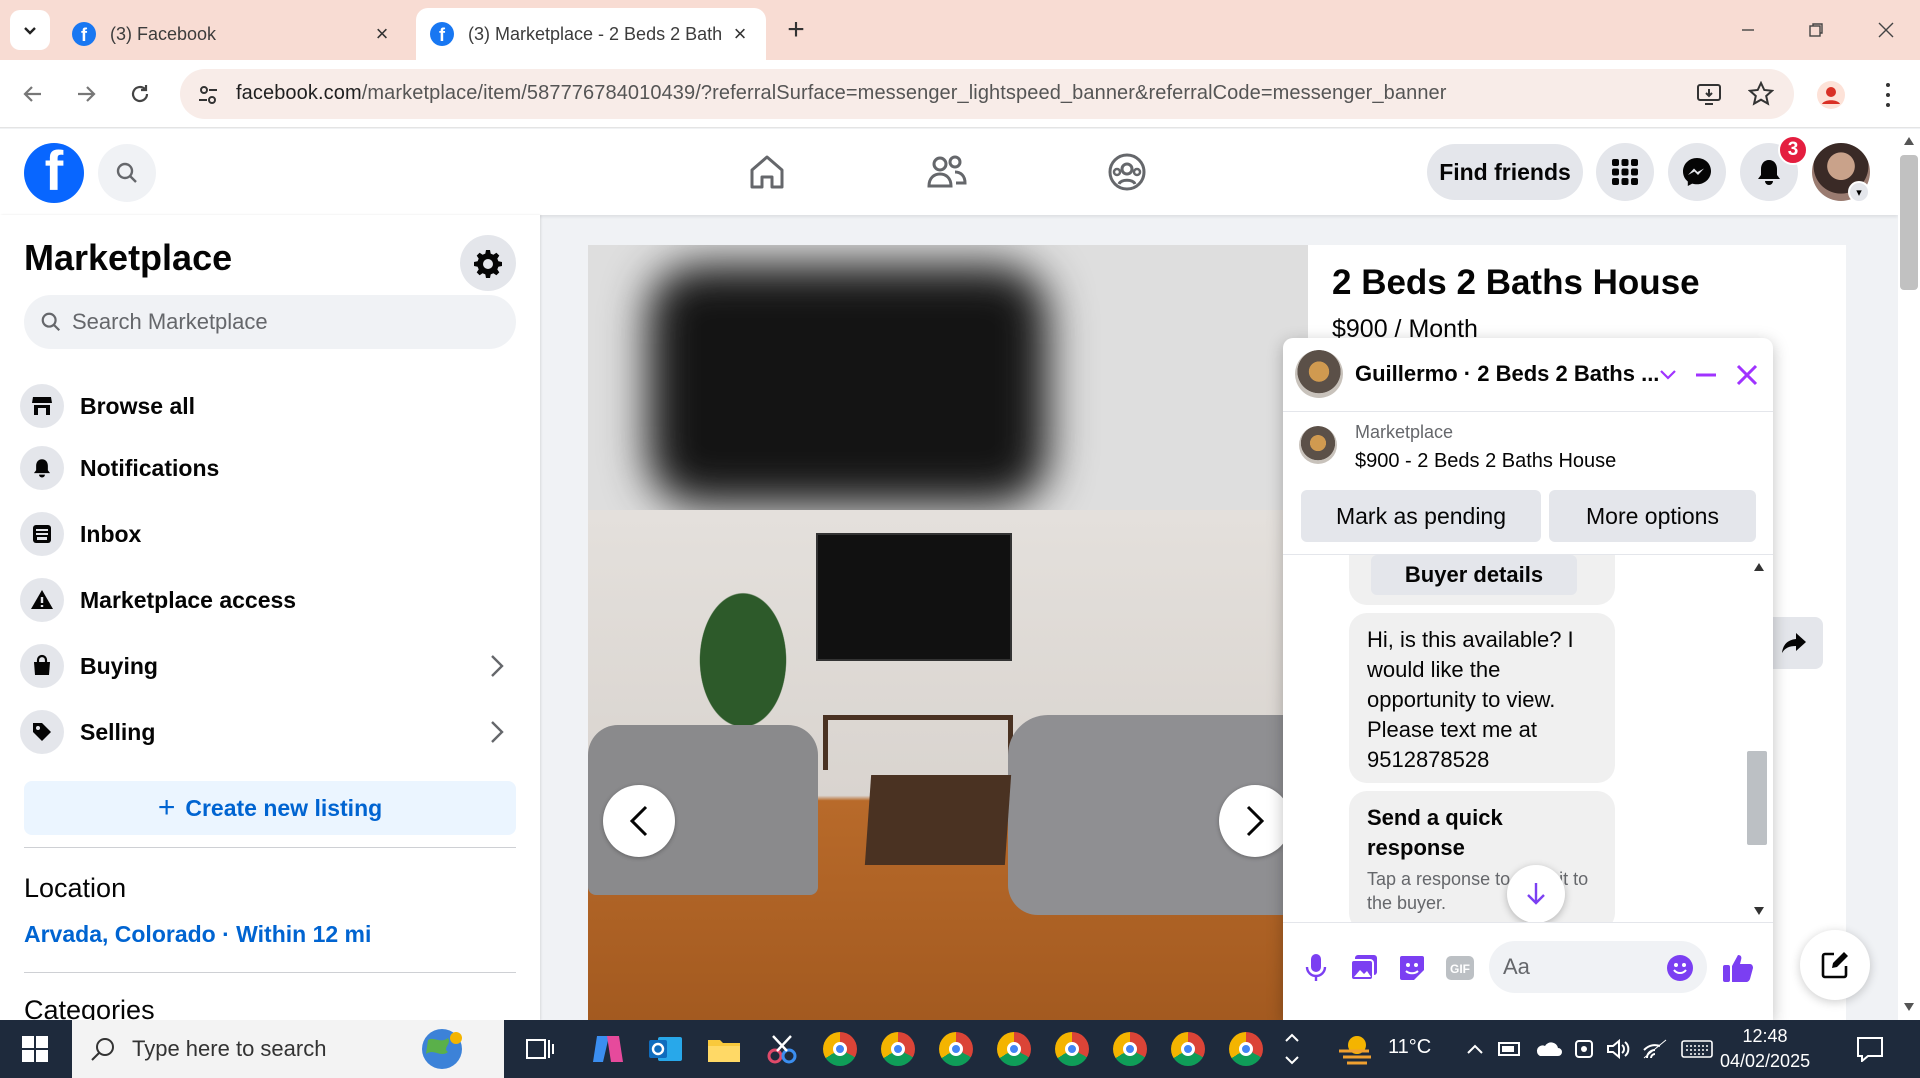  I want to click on storefront-icon, so click(42, 406).